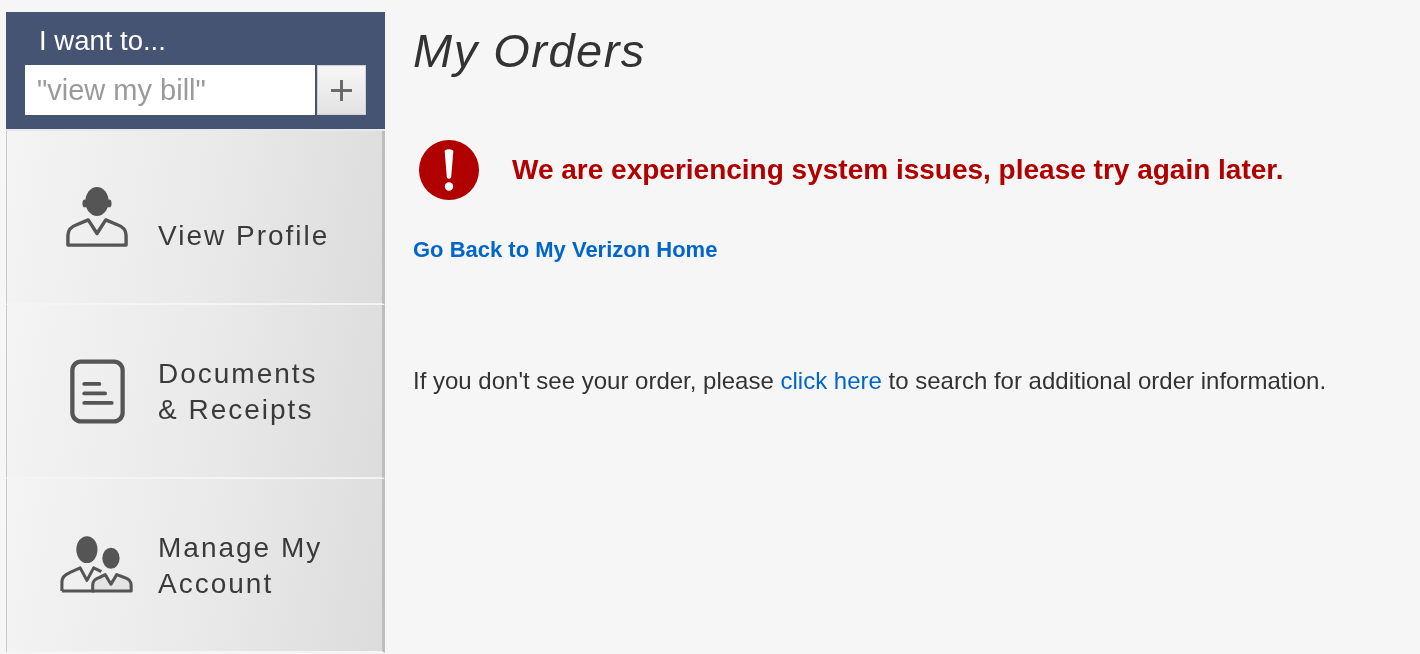 This screenshot has height=654, width=1420. I want to click on menu-item: Manage My Account, so click(195, 566).